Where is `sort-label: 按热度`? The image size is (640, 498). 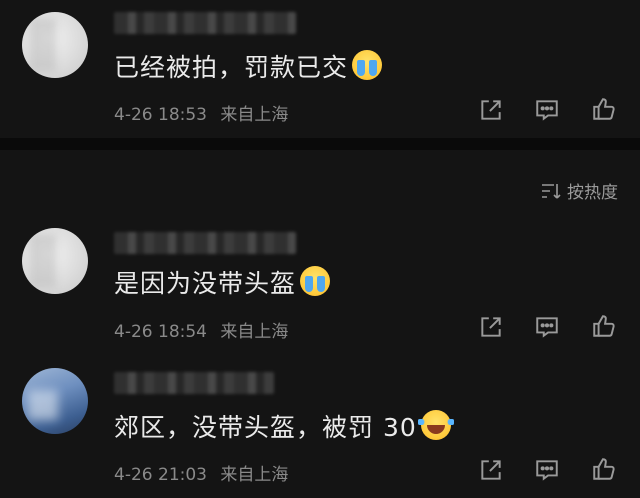
sort-label: 按热度 is located at coordinates (592, 193).